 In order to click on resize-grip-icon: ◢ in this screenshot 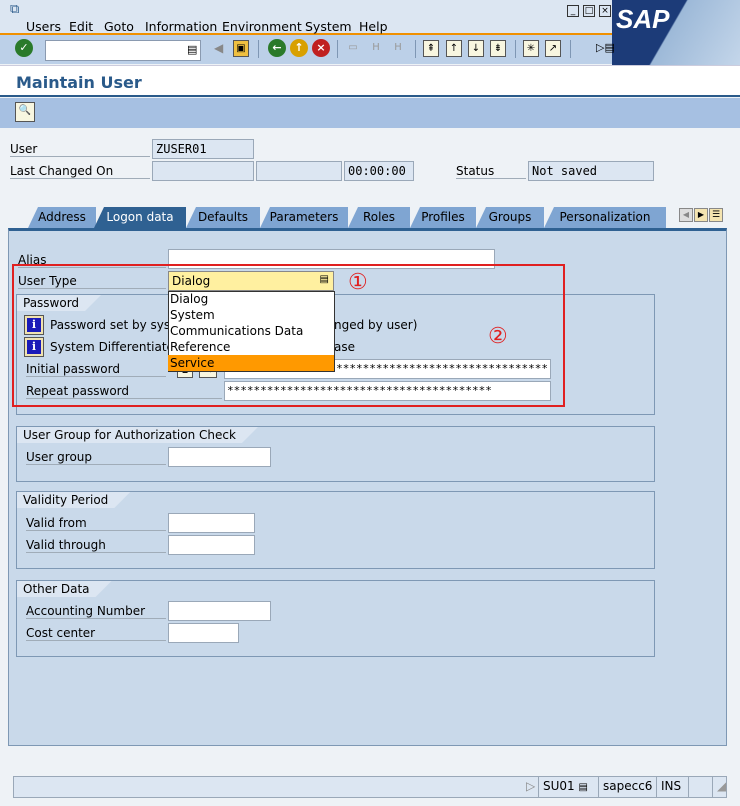, I will do `click(720, 787)`.